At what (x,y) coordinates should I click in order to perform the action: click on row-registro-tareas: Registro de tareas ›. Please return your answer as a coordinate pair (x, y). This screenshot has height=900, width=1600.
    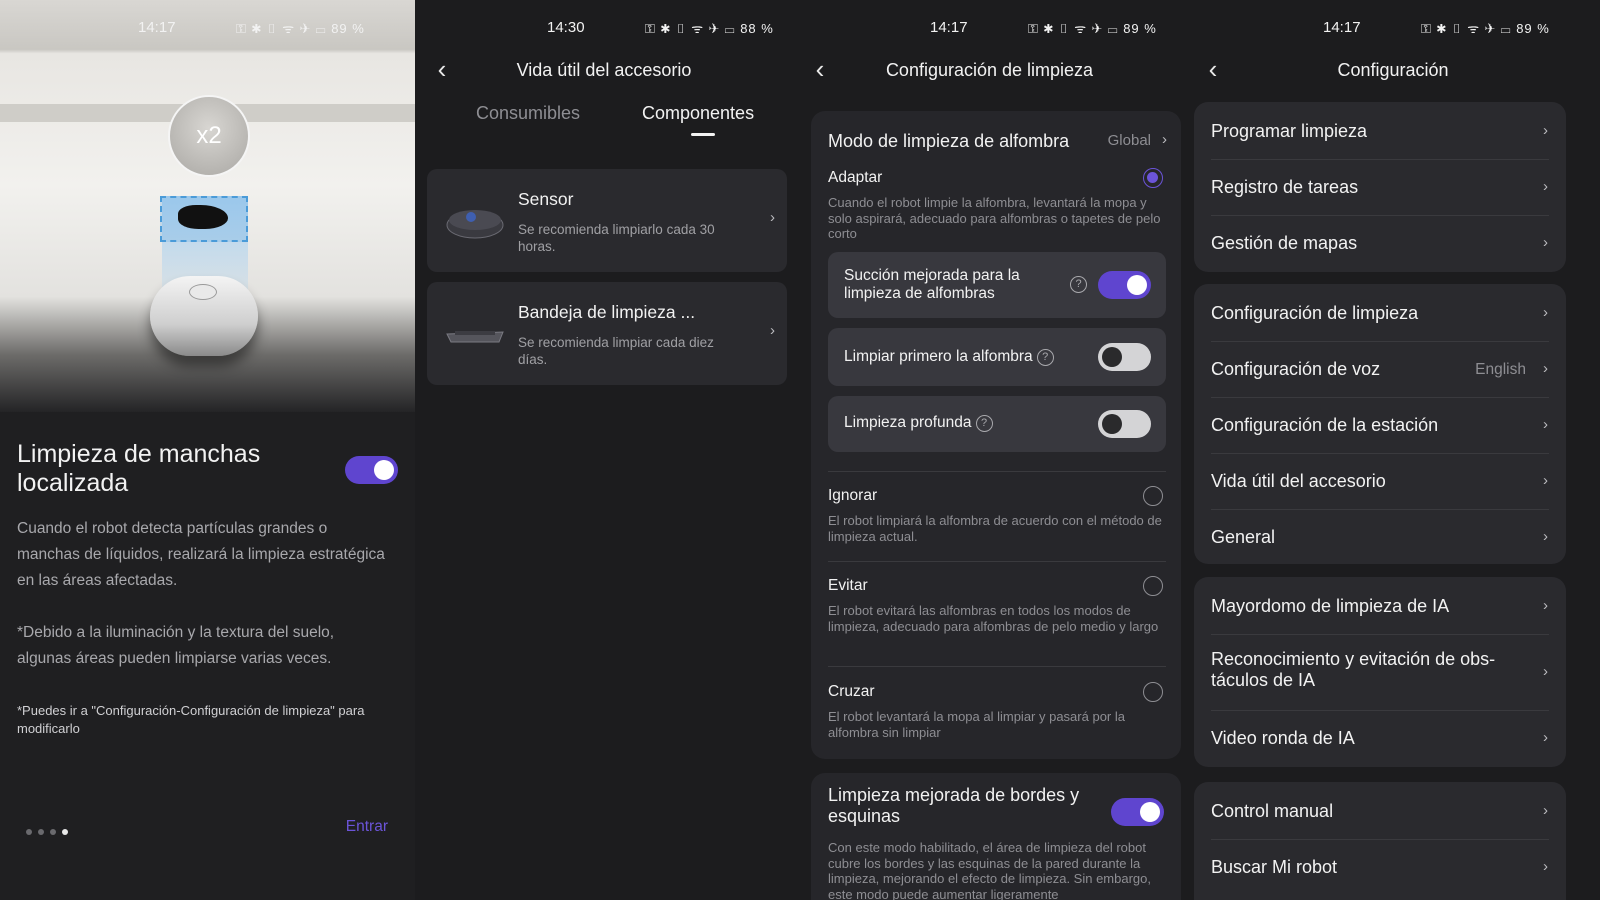
    Looking at the image, I should click on (1380, 188).